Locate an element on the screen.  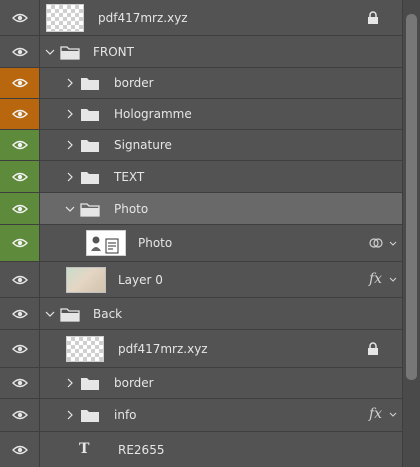
layer-row: FRONT is located at coordinates (201, 52).